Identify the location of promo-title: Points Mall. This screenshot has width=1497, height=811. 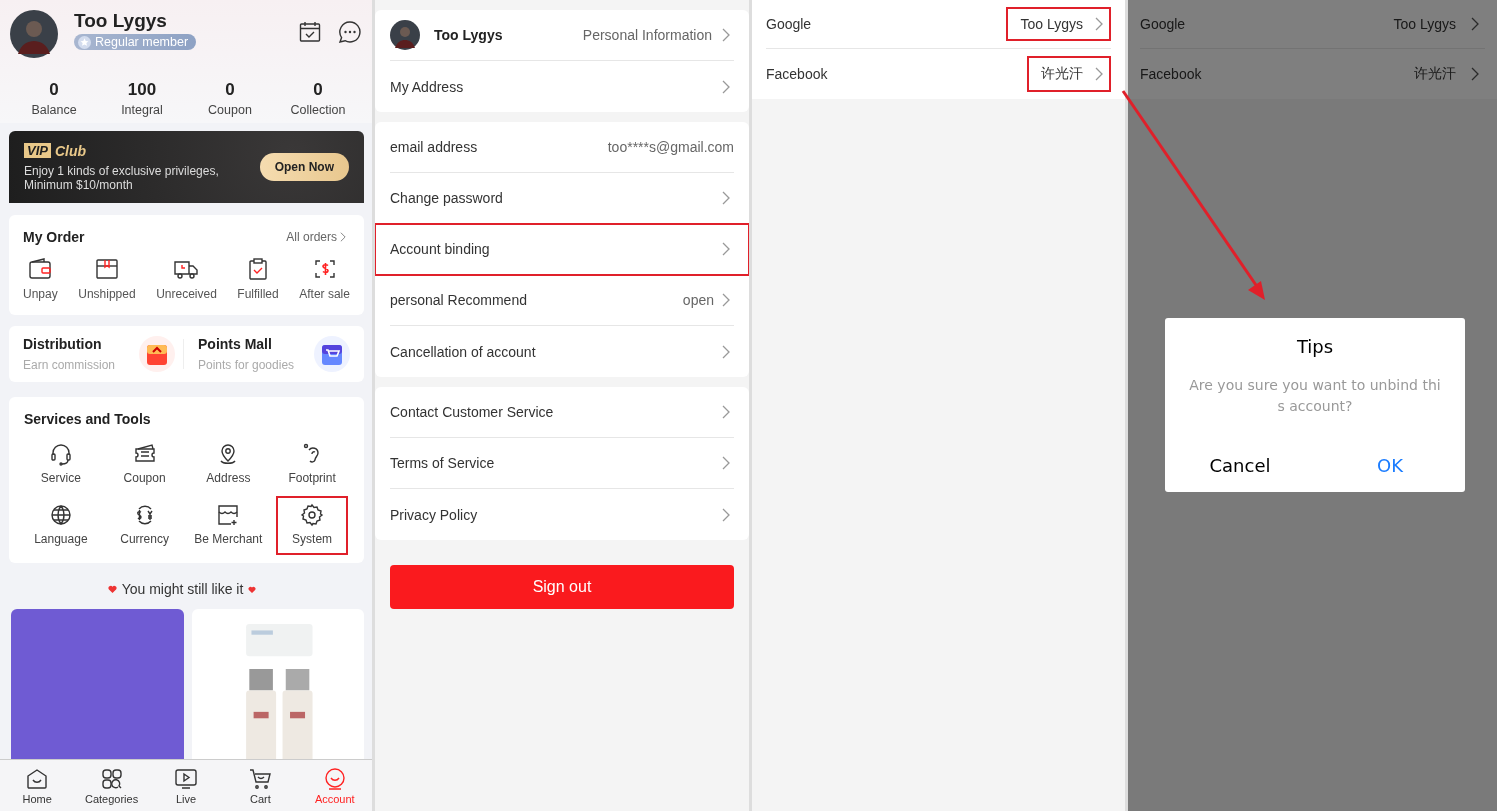
(246, 344).